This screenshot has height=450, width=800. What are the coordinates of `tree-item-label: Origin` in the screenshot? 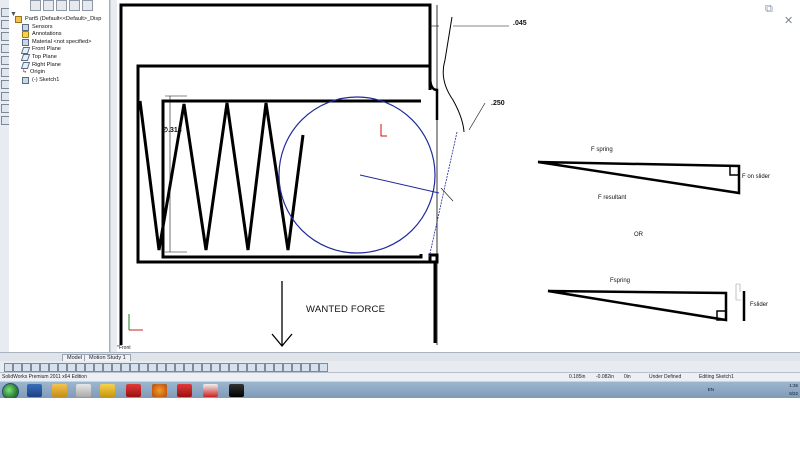 It's located at (37, 72).